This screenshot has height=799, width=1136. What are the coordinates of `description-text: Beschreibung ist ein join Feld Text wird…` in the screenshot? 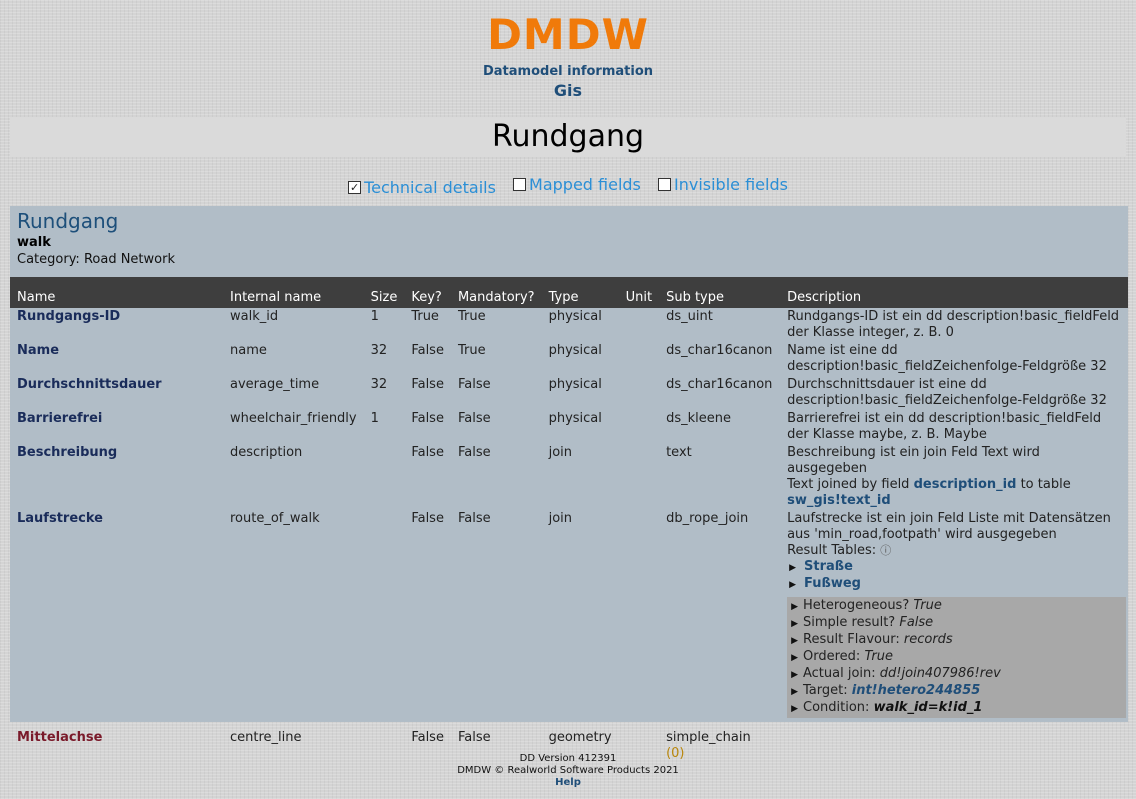 It's located at (913, 460).